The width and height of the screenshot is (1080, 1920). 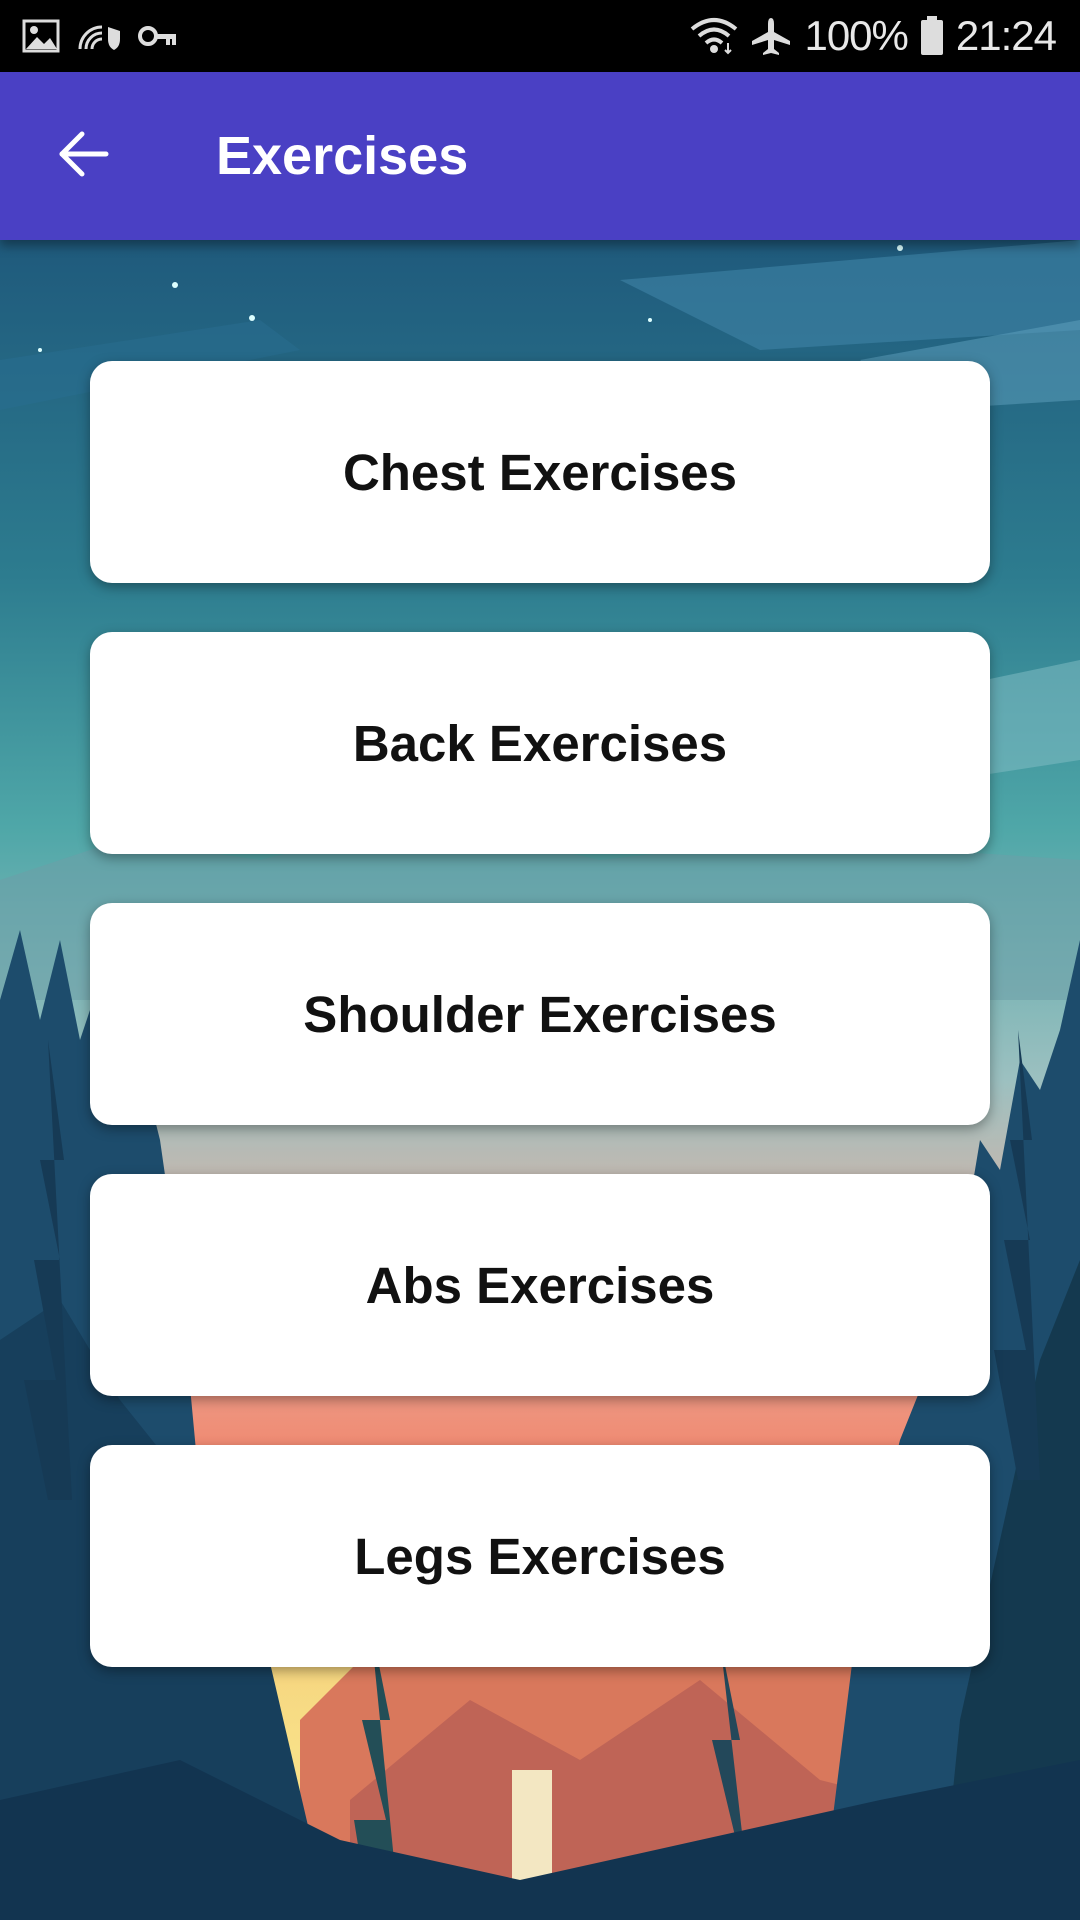 I want to click on legs-exercises-button: Legs Exercises, so click(x=540, y=1556).